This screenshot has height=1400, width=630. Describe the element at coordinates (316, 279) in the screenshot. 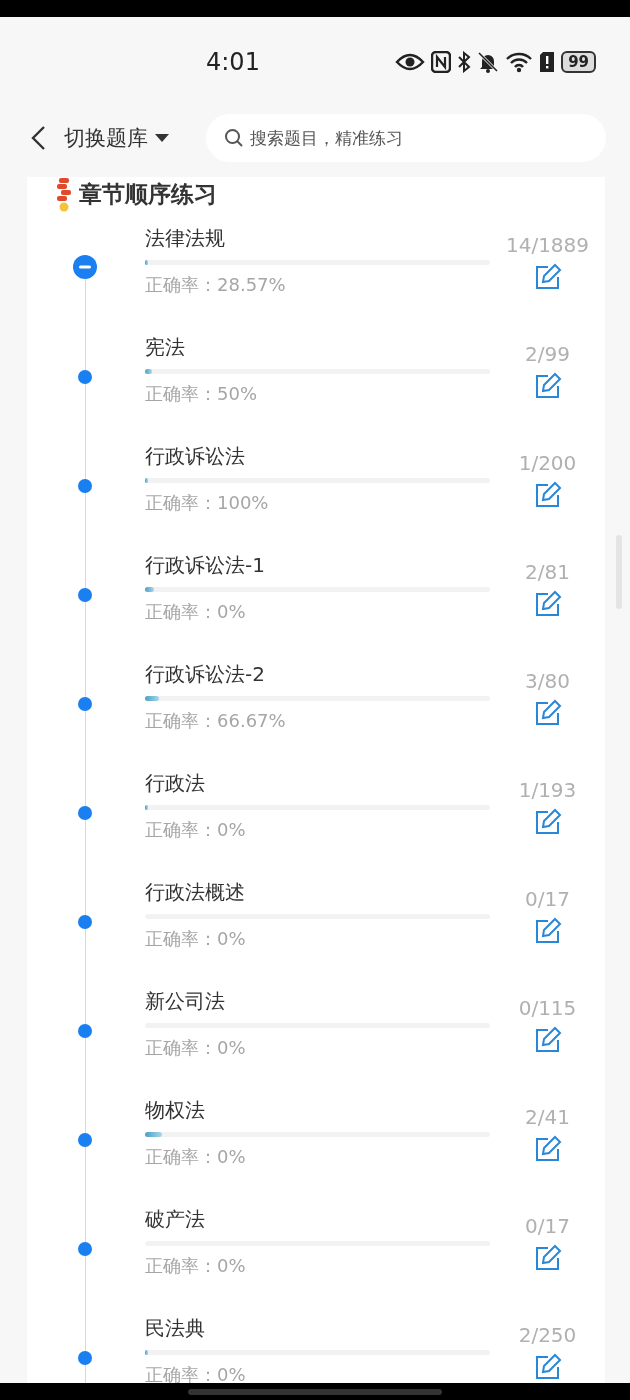

I see `chapter-row: 法律法规 正确率：28.57% 14/1889` at that location.